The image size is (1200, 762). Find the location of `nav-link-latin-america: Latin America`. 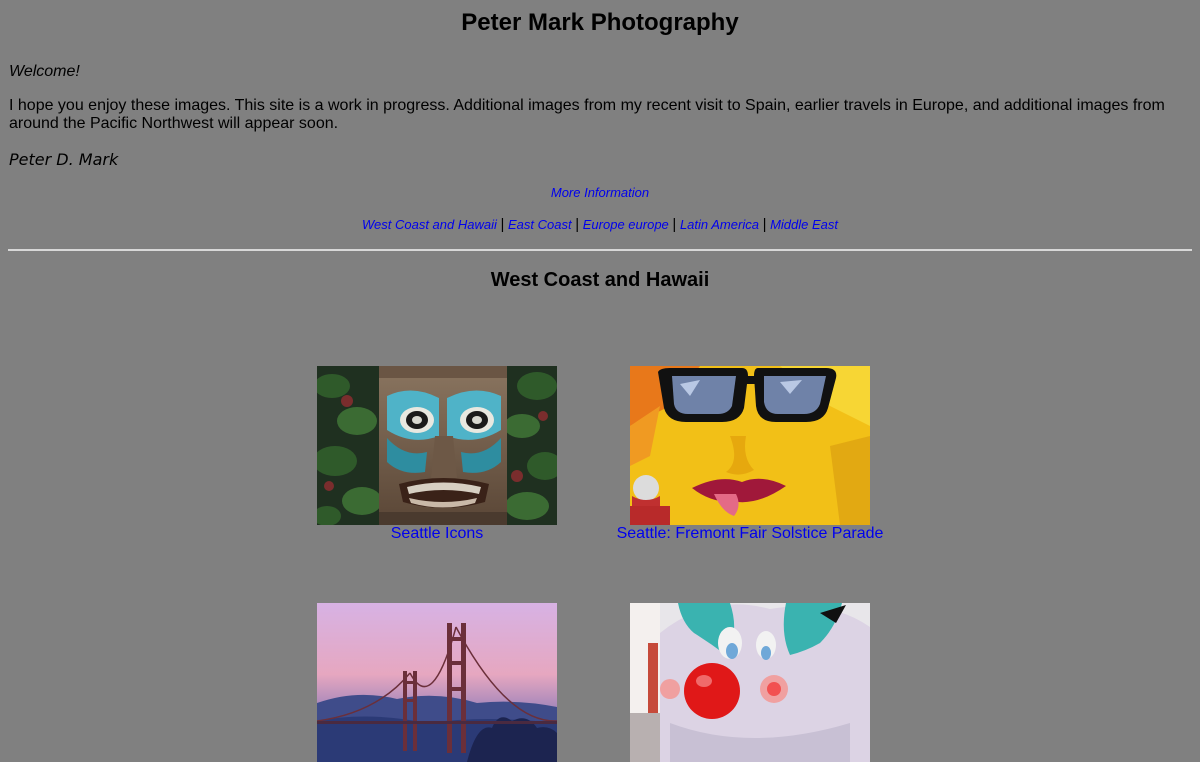

nav-link-latin-america: Latin America is located at coordinates (719, 224).